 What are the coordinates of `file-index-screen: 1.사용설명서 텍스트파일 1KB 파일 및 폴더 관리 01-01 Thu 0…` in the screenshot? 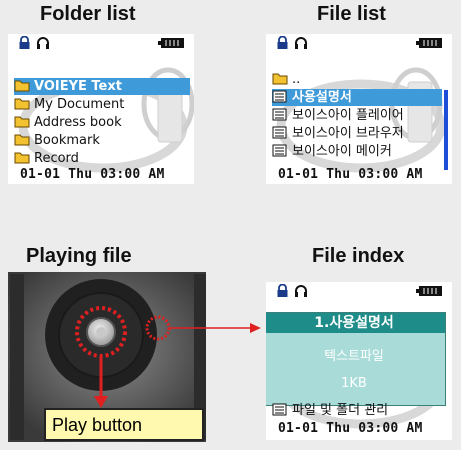 It's located at (359, 361).